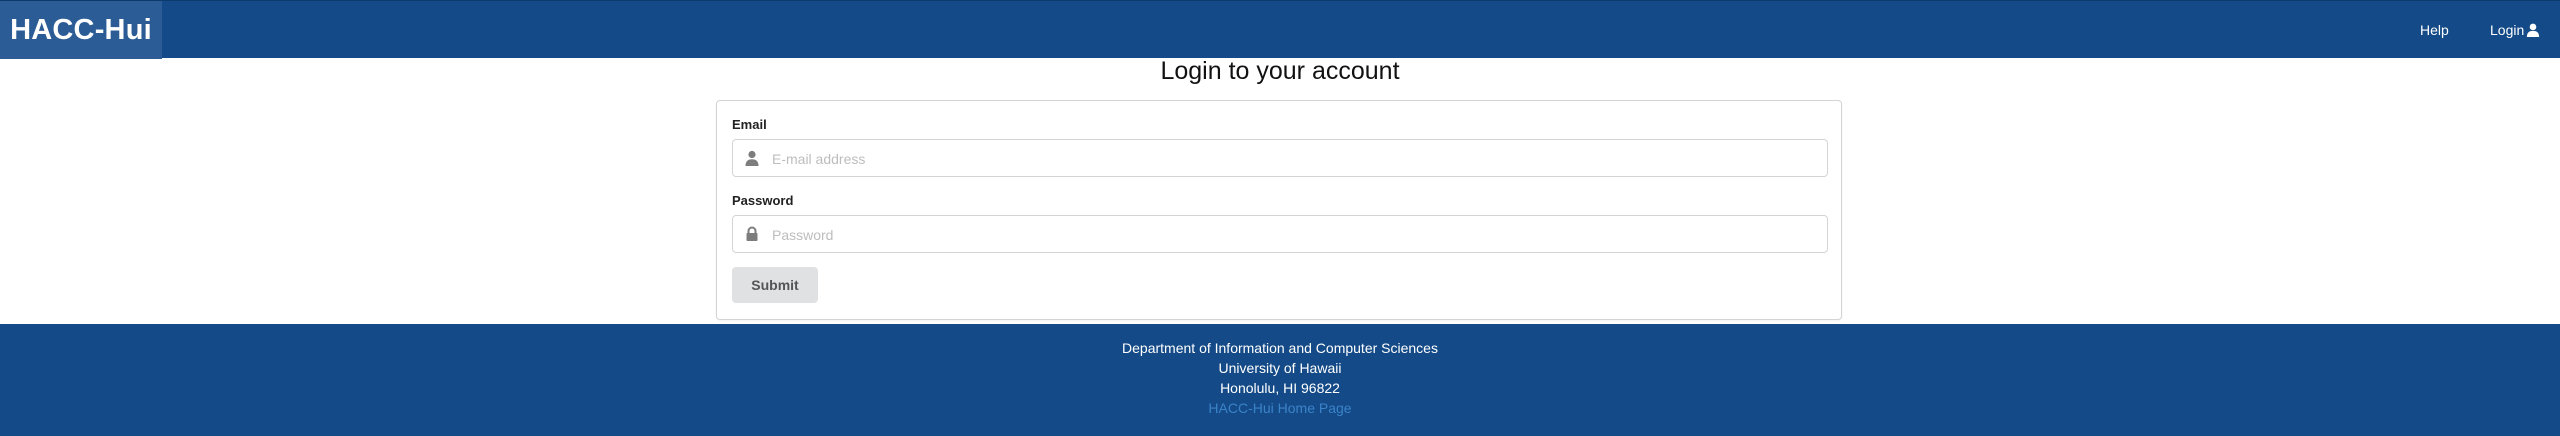 The height and width of the screenshot is (436, 2560). What do you see at coordinates (1279, 408) in the screenshot?
I see `footer-home-link: HACC-Hui Home Page` at bounding box center [1279, 408].